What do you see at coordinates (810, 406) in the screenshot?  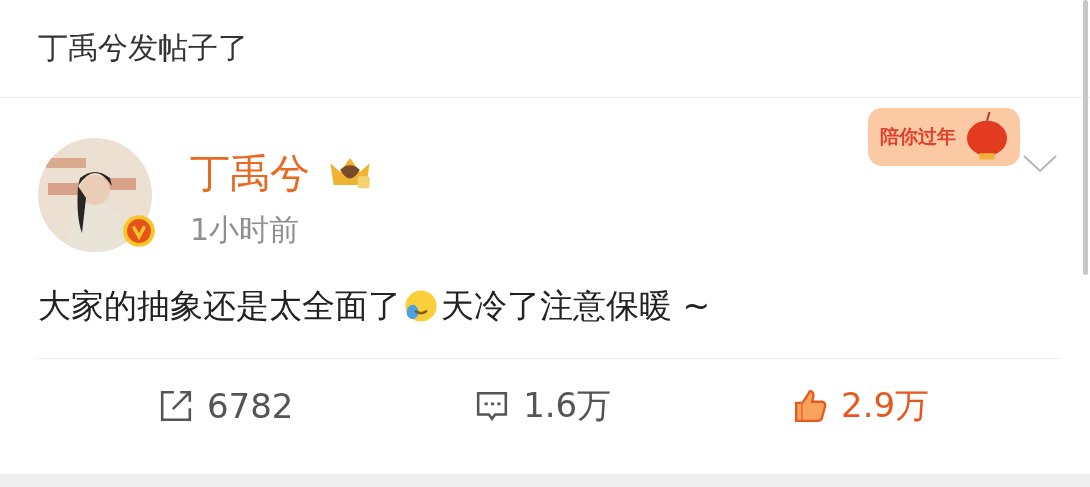 I see `thumbs-up-icon` at bounding box center [810, 406].